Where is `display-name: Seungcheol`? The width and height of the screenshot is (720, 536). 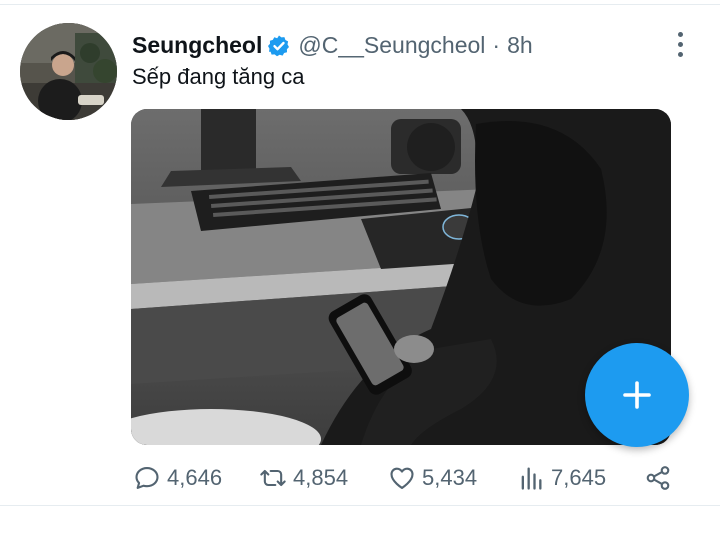
display-name: Seungcheol is located at coordinates (197, 45).